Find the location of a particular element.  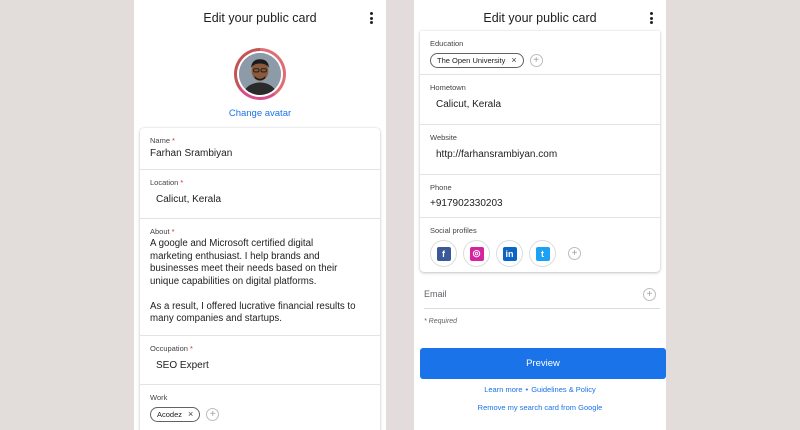

email-label: Email is located at coordinates (435, 294).